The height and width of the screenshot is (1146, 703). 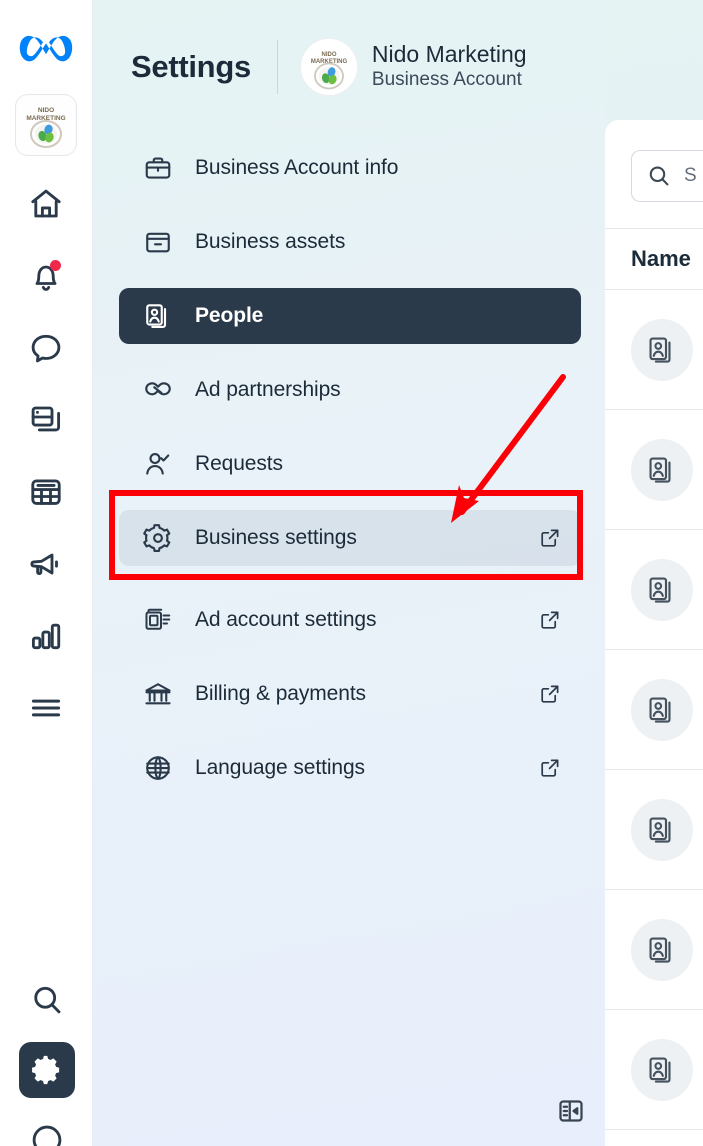 What do you see at coordinates (661, 258) in the screenshot?
I see `column-header-name: Name` at bounding box center [661, 258].